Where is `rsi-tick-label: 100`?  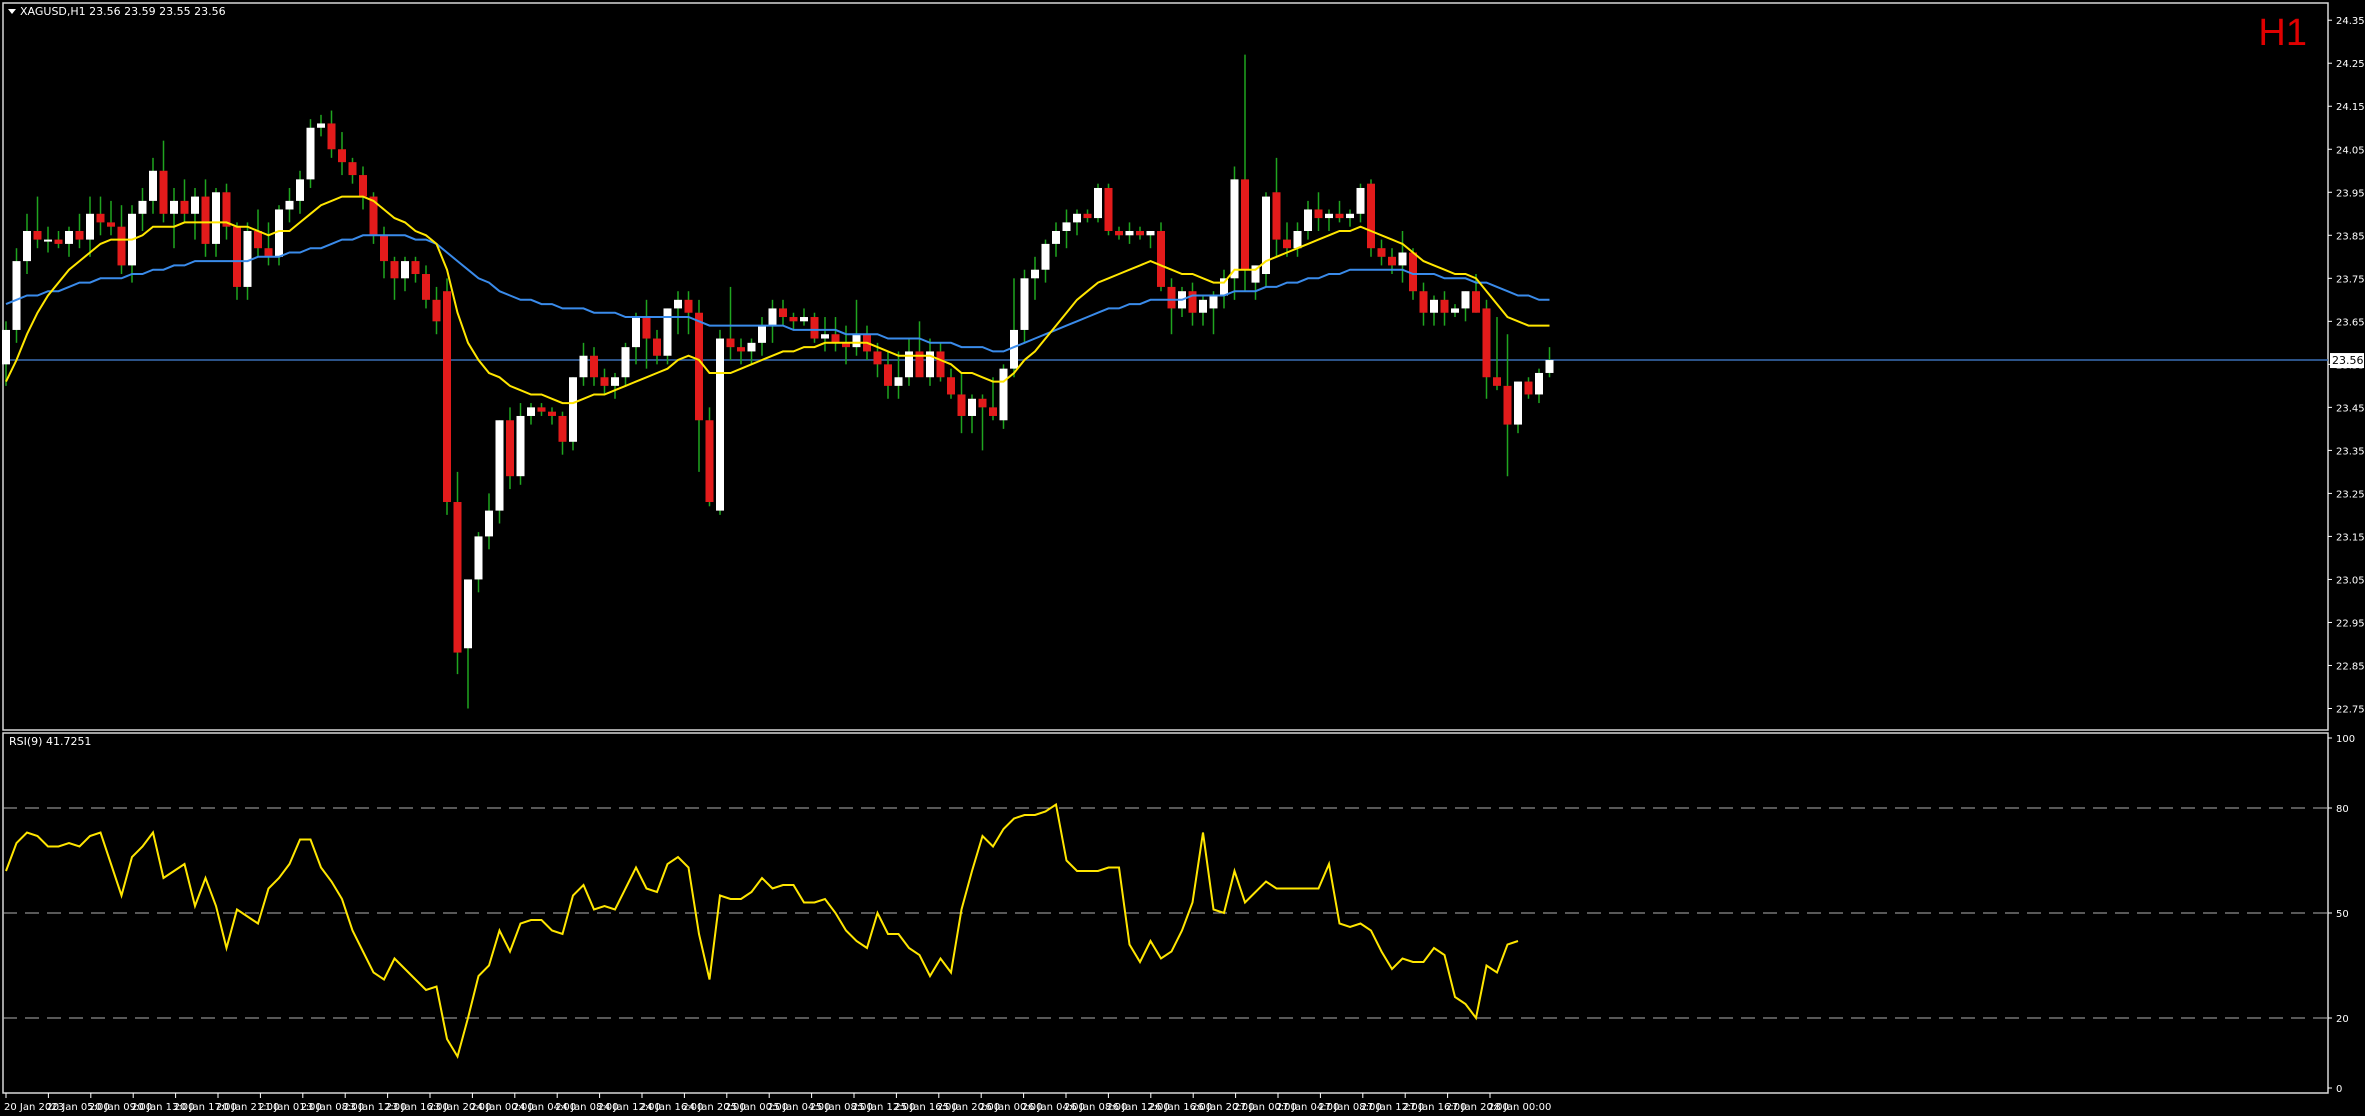 rsi-tick-label: 100 is located at coordinates (2345, 739).